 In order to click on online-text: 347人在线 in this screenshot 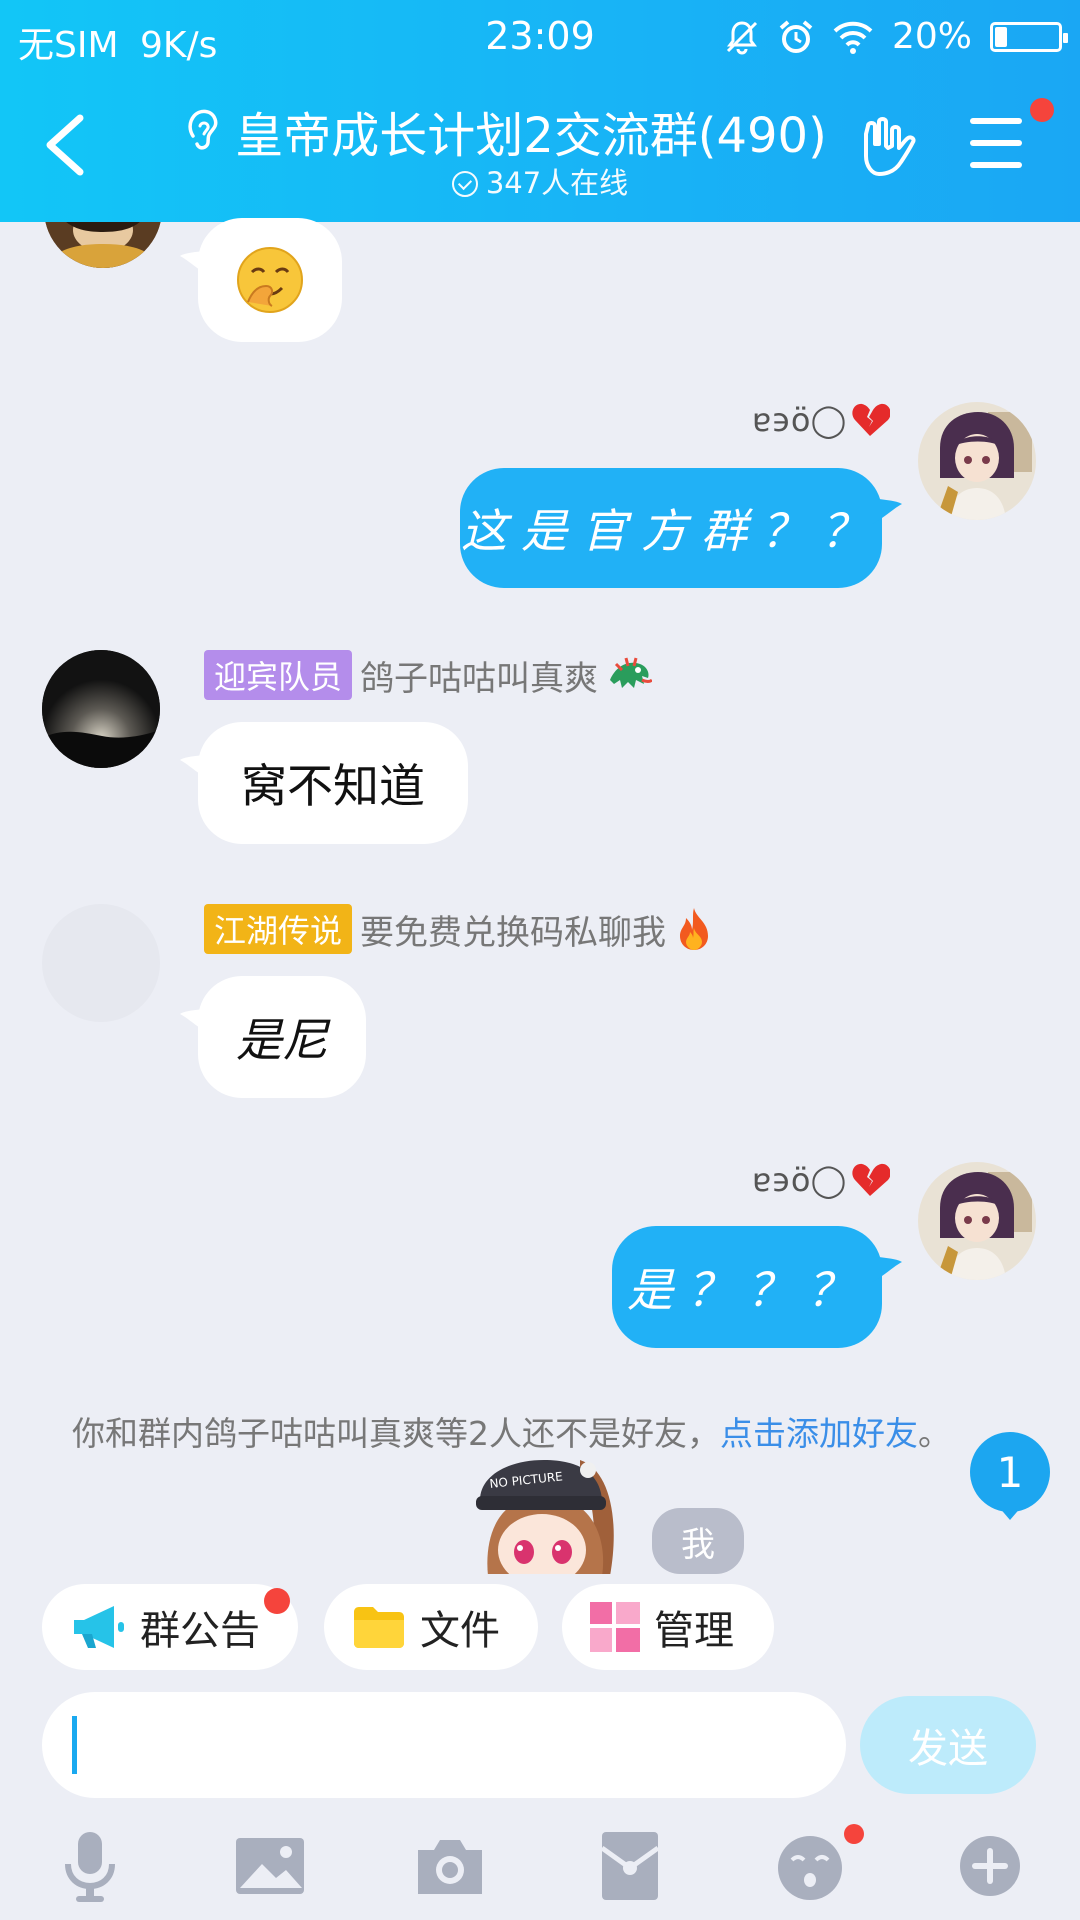, I will do `click(557, 183)`.